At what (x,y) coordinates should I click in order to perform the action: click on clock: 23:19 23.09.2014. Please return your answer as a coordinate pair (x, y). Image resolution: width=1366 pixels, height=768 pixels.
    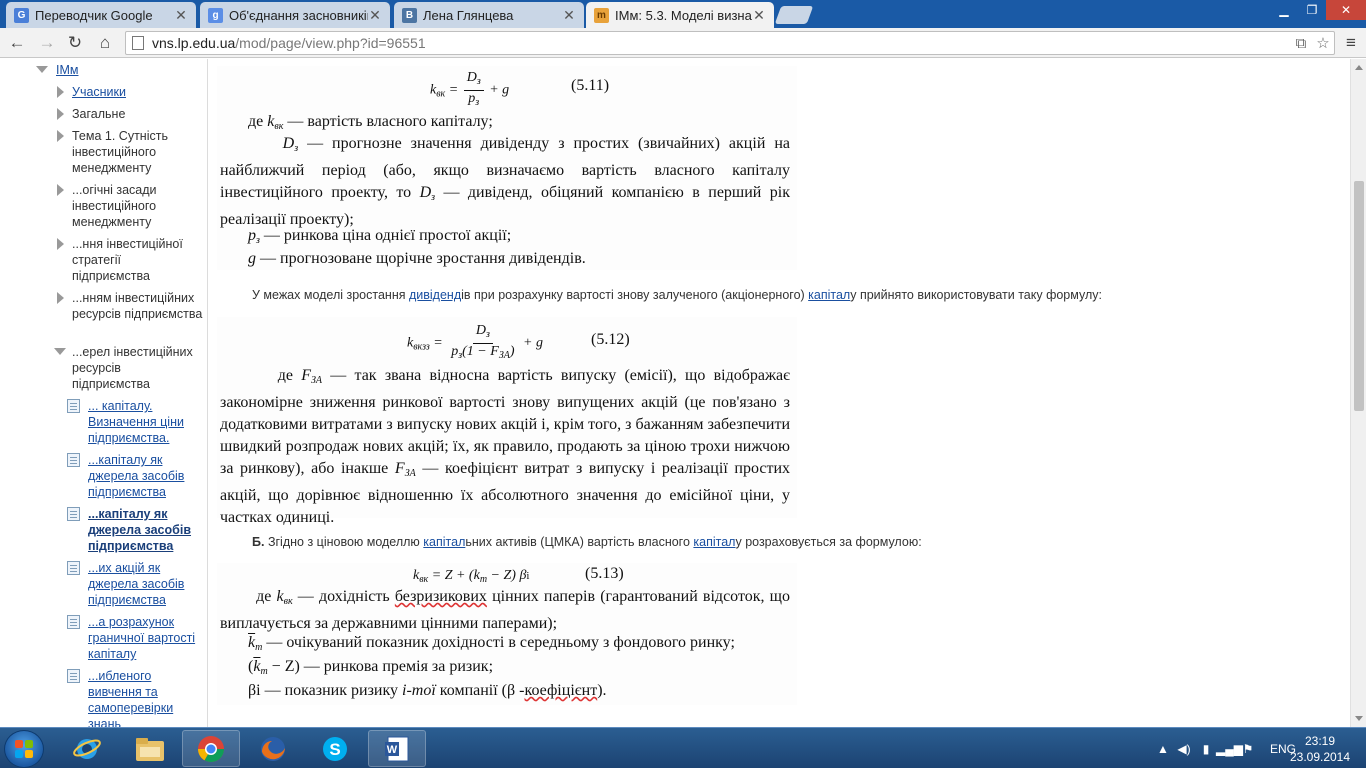
    Looking at the image, I should click on (1320, 749).